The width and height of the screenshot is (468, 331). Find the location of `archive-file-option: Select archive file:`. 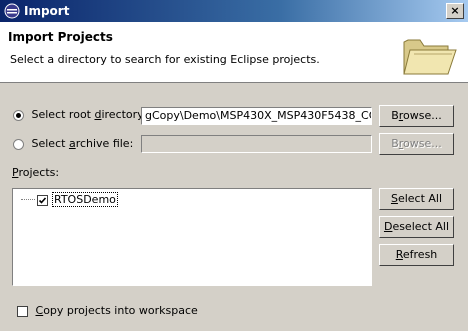

archive-file-option: Select archive file: is located at coordinates (73, 143).